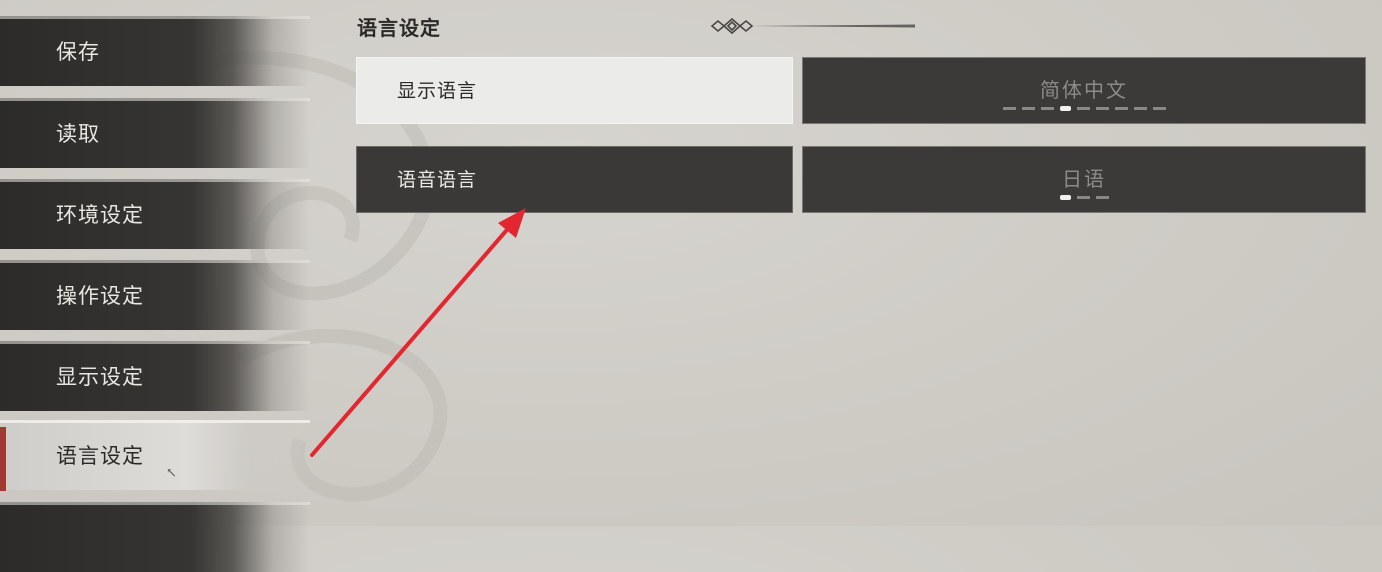 This screenshot has height=572, width=1382. I want to click on sidebar-item-control-settings: 操作设定, so click(155, 295).